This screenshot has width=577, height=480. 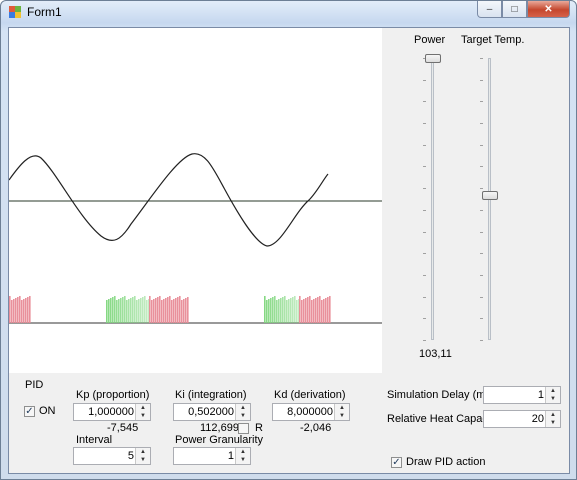 What do you see at coordinates (430, 40) in the screenshot?
I see `power-label: Power` at bounding box center [430, 40].